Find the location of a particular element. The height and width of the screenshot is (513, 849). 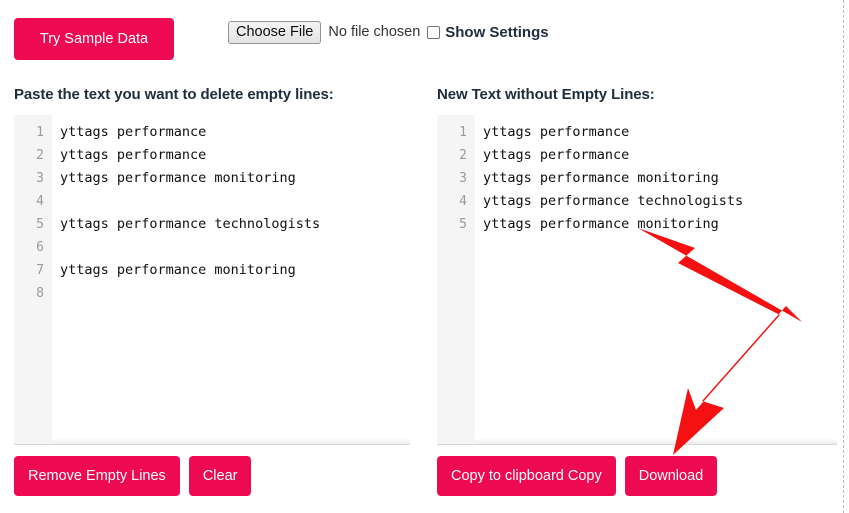

download-button: Download is located at coordinates (671, 476).